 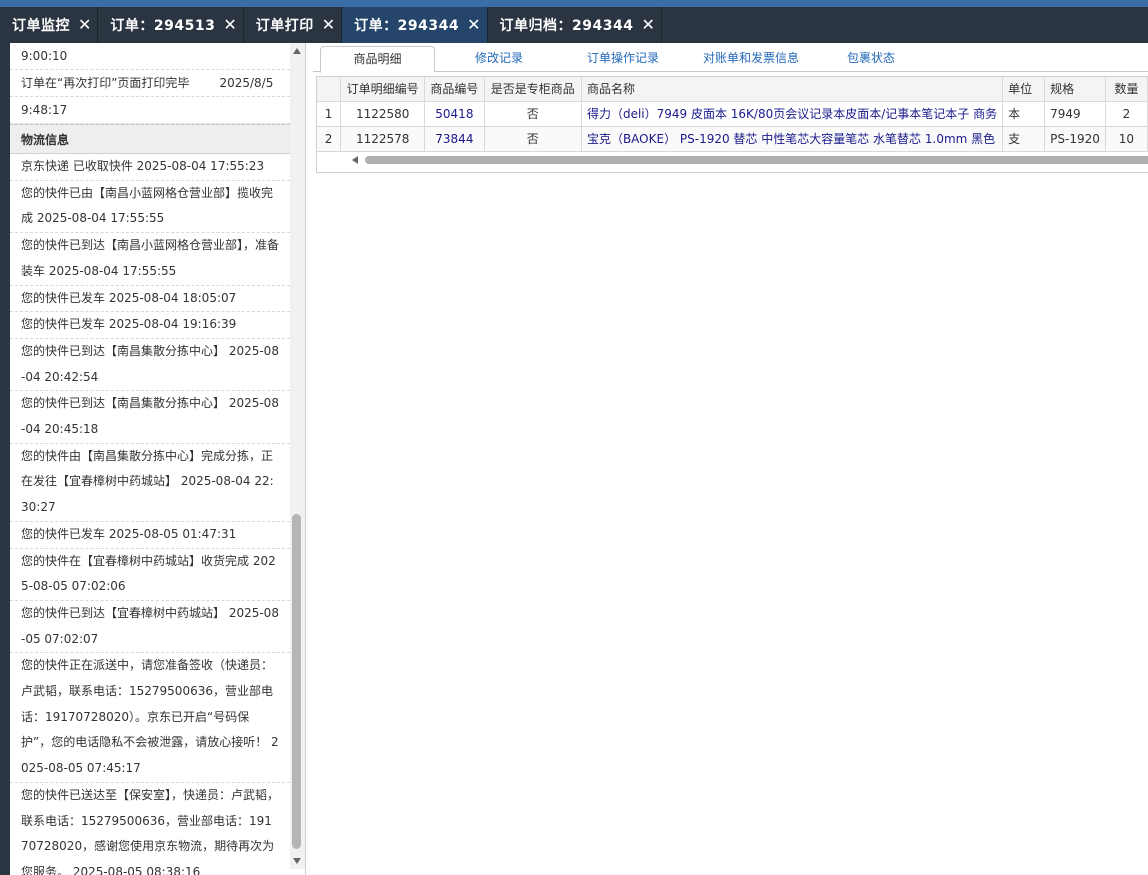 I want to click on top-accent-strip, so click(x=574, y=3).